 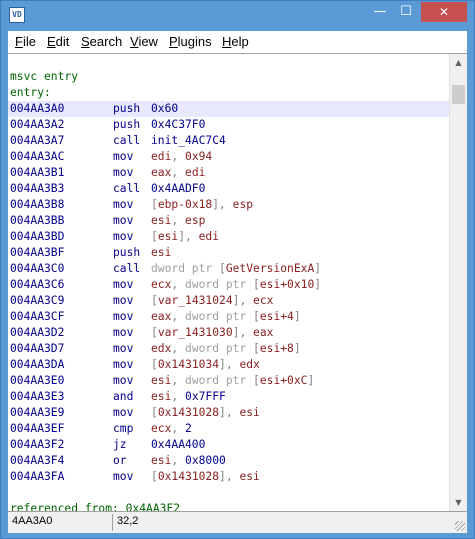 What do you see at coordinates (458, 282) in the screenshot?
I see `vertical-scrollbar: ▲ ▼` at bounding box center [458, 282].